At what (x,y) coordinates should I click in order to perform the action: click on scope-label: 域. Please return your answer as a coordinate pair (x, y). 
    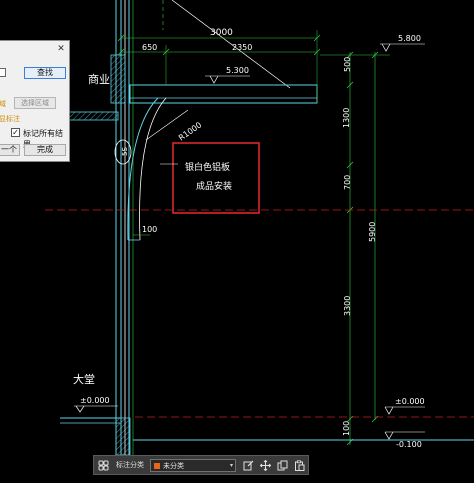
    Looking at the image, I should click on (3, 104).